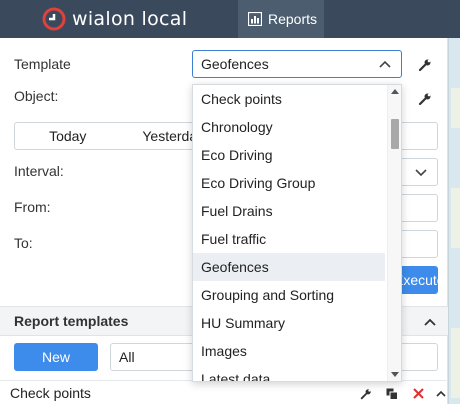 This screenshot has height=404, width=460. I want to click on dropdown-option: Fuel traffic, so click(289, 239).